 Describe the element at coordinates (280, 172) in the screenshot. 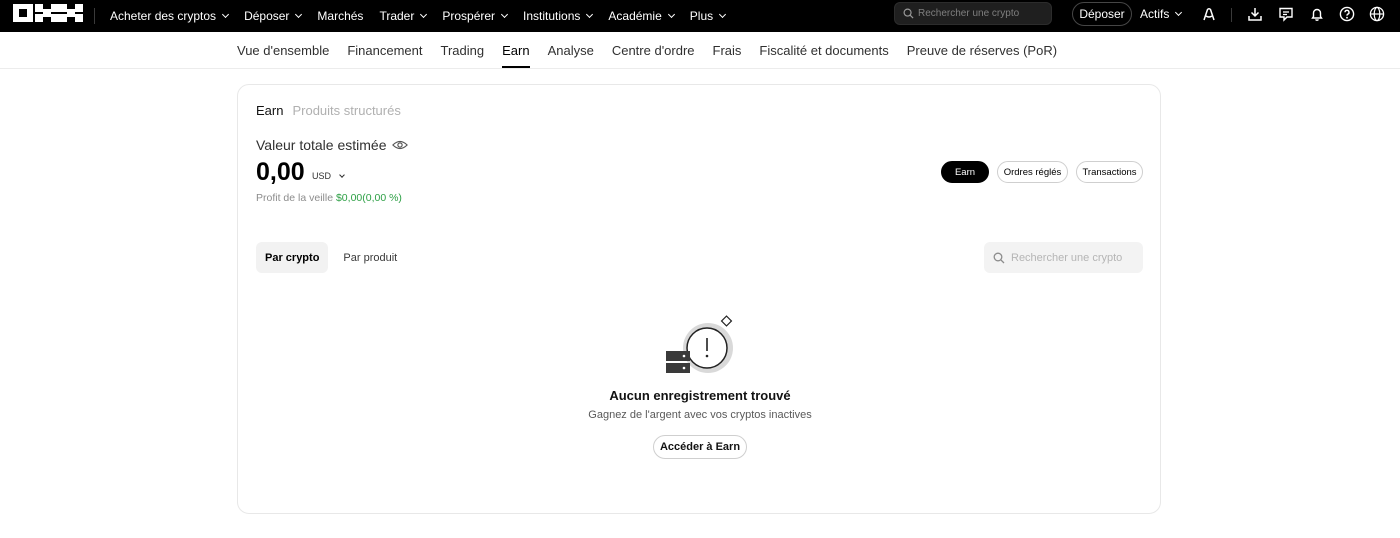

I see `total-value-amount: 0,00` at that location.